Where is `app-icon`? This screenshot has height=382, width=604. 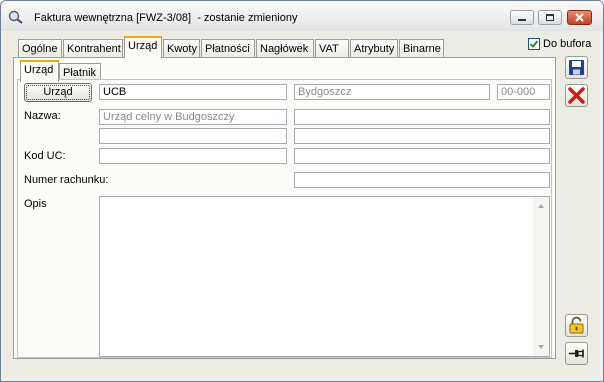
app-icon is located at coordinates (15, 17).